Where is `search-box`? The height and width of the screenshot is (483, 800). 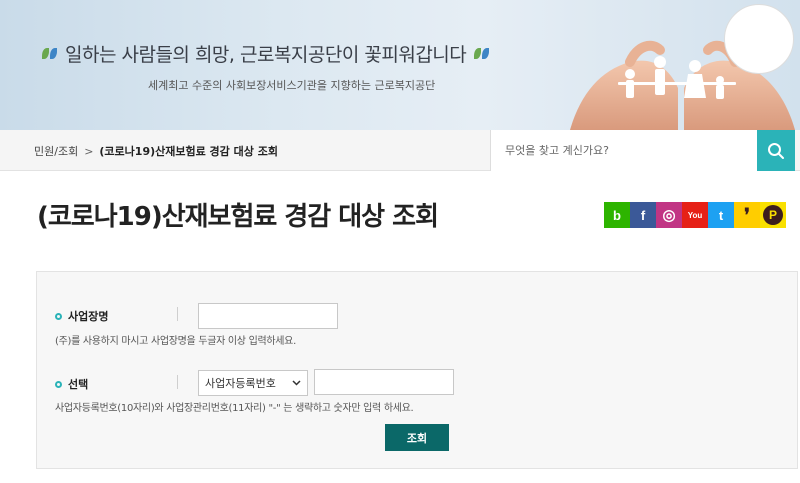 search-box is located at coordinates (623, 150).